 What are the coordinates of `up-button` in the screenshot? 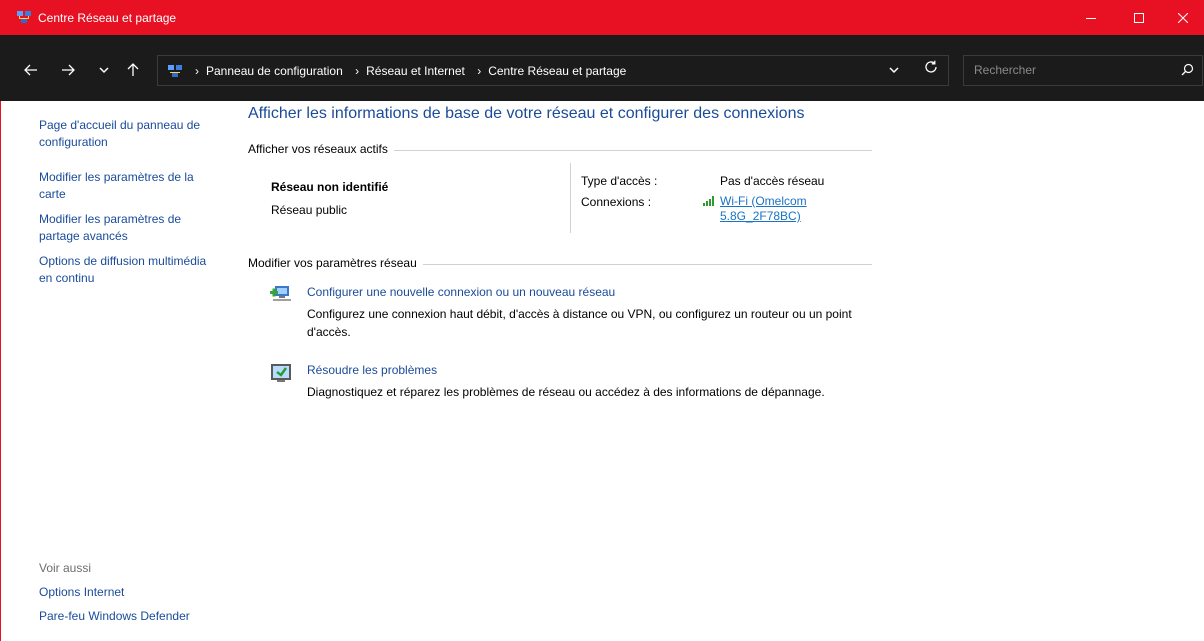 It's located at (133, 70).